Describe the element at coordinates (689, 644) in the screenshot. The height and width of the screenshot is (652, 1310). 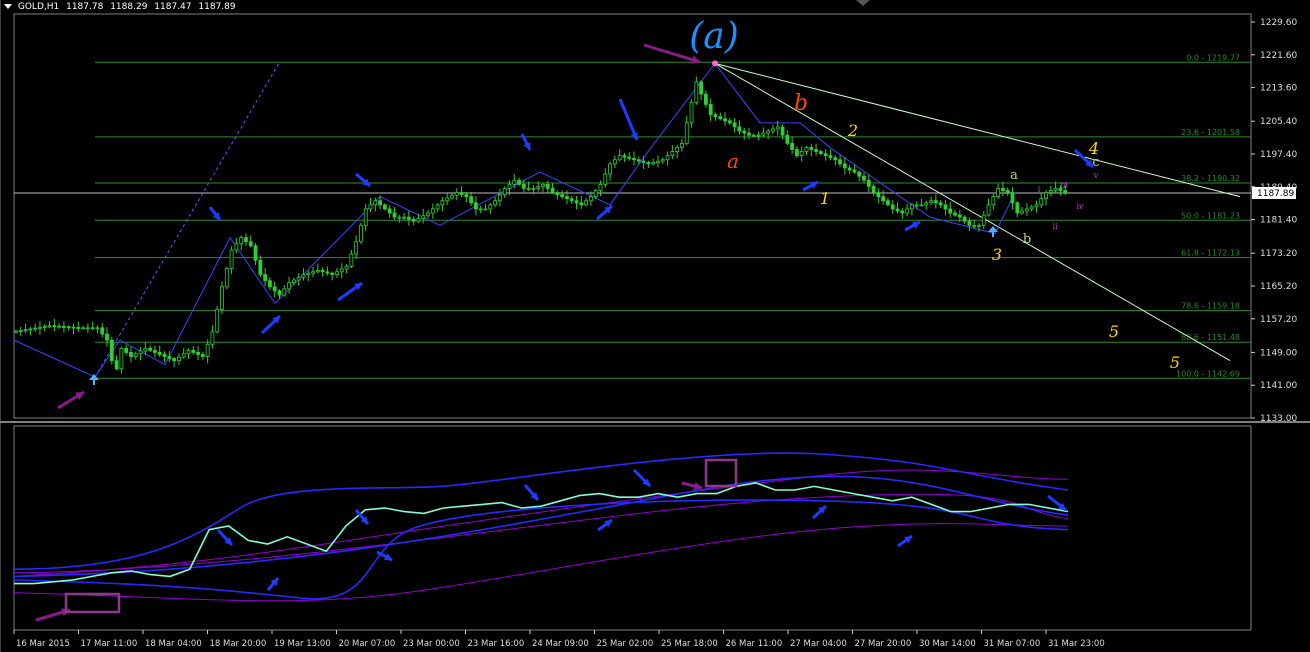
I see `time-axis-label: 25 Mar 18:00` at that location.